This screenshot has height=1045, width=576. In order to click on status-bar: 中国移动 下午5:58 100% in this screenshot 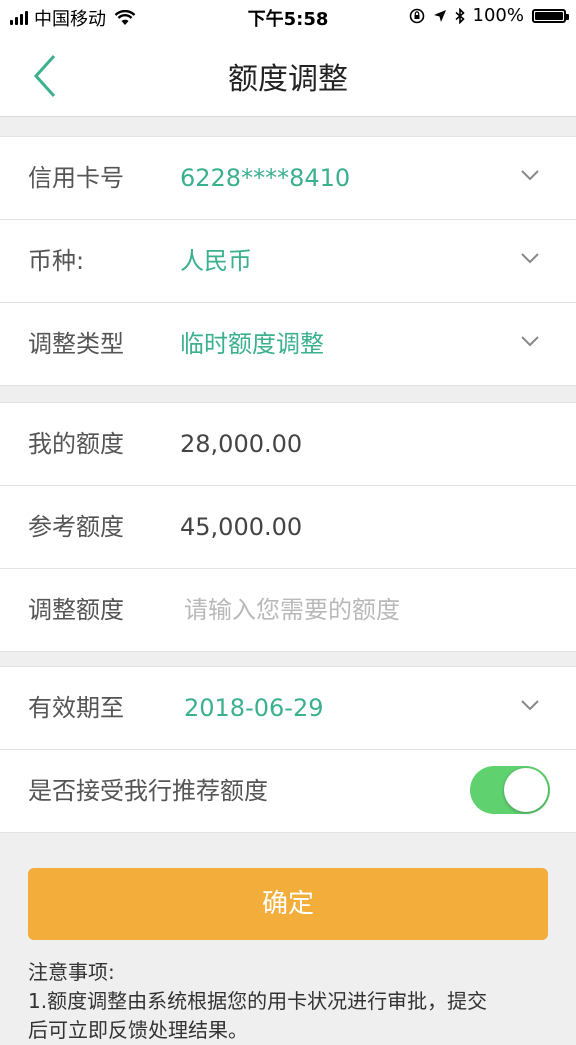, I will do `click(288, 17)`.